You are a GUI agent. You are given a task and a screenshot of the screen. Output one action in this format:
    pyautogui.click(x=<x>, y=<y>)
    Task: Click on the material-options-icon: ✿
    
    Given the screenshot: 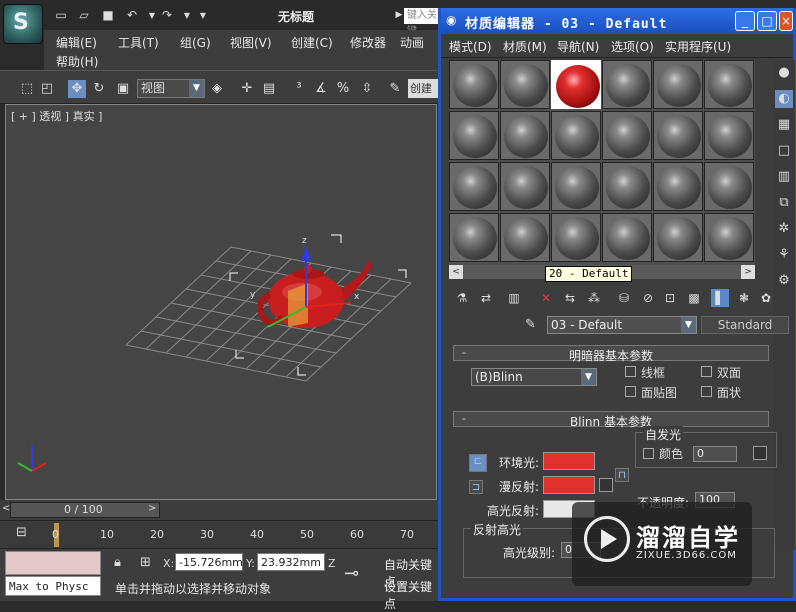 What is the action you would take?
    pyautogui.click(x=766, y=298)
    